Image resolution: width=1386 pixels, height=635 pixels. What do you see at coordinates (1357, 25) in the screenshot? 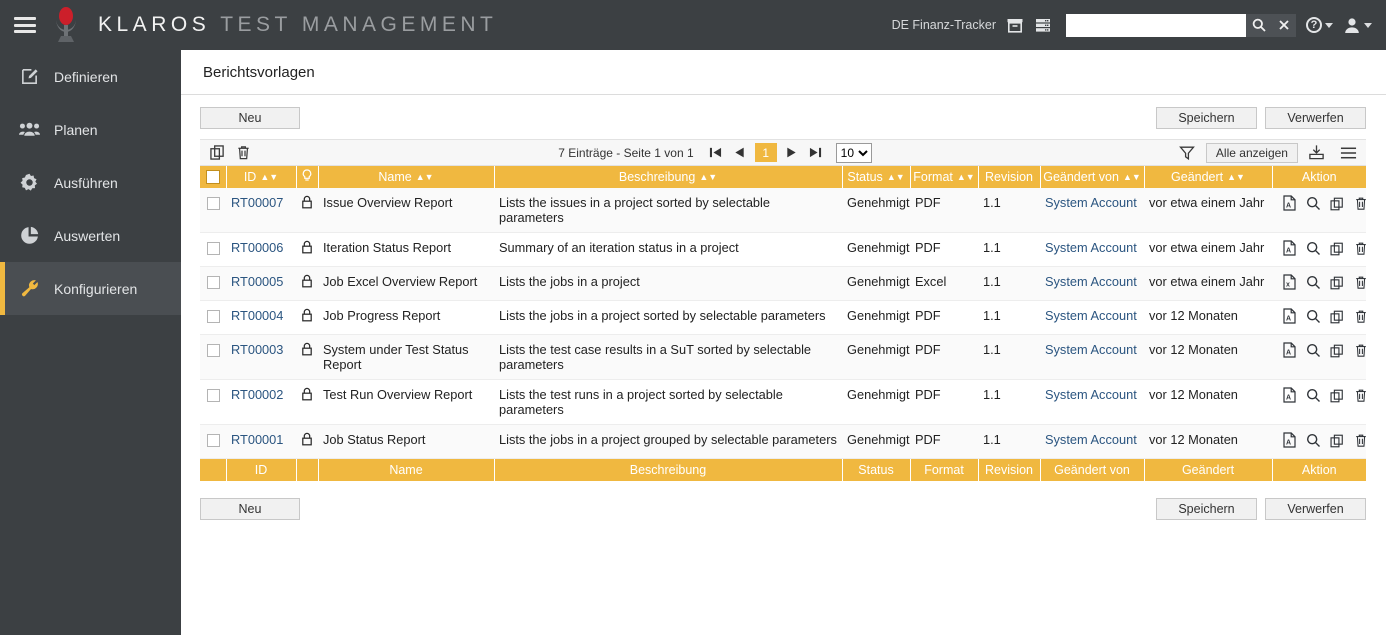
I see `user-menu` at bounding box center [1357, 25].